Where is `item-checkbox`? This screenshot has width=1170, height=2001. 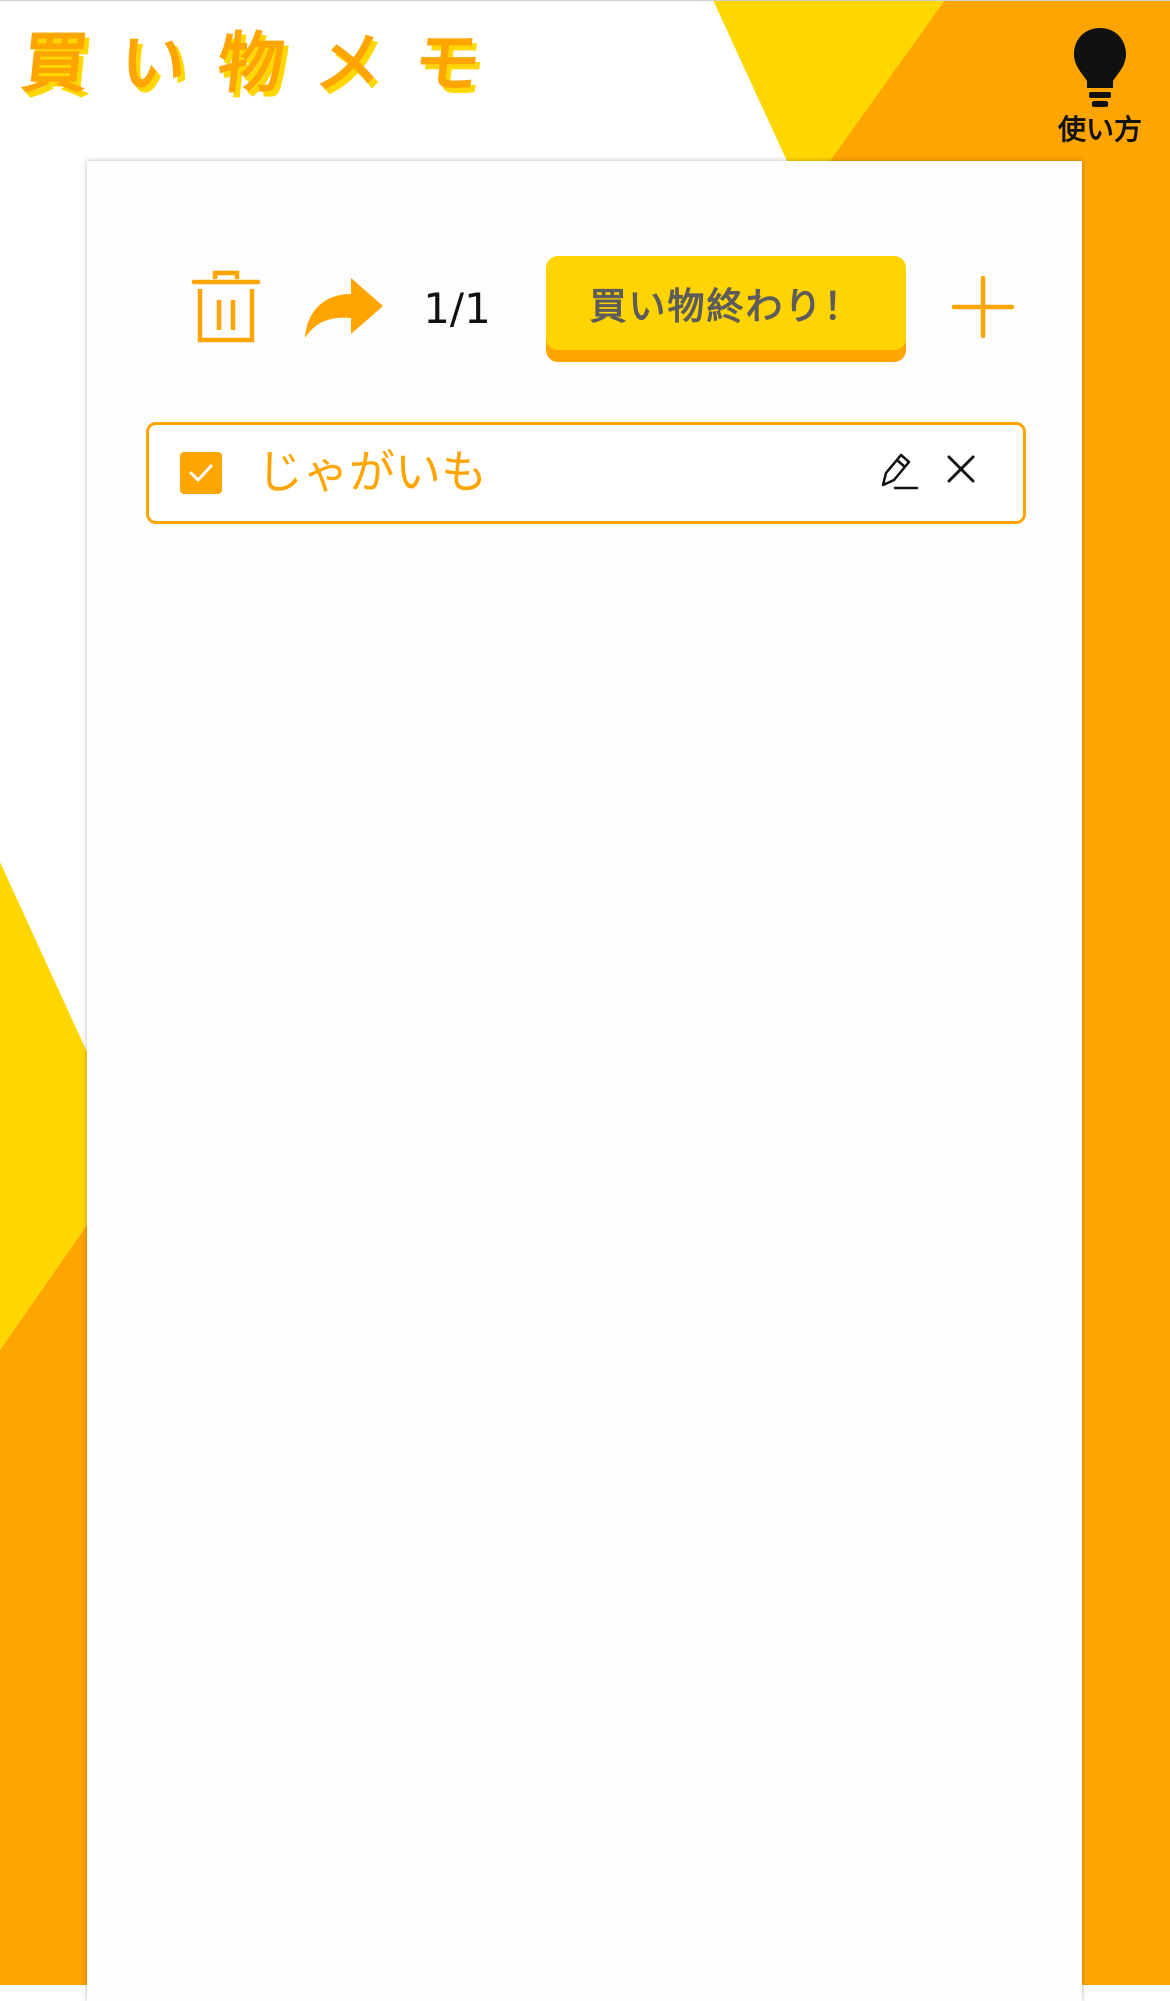 item-checkbox is located at coordinates (201, 473).